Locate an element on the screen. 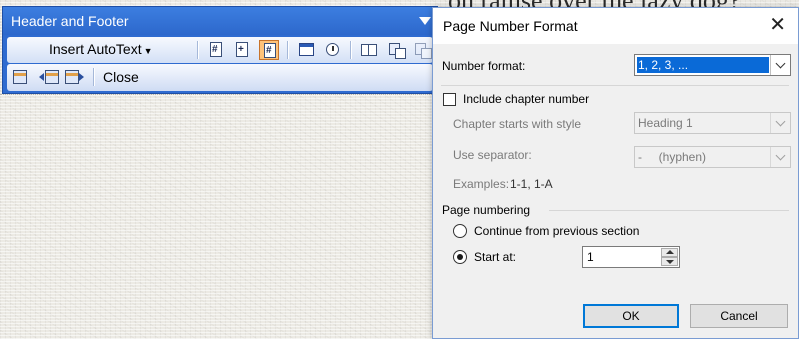 Image resolution: width=799 pixels, height=339 pixels. format-page-number-icon: # is located at coordinates (270, 50).